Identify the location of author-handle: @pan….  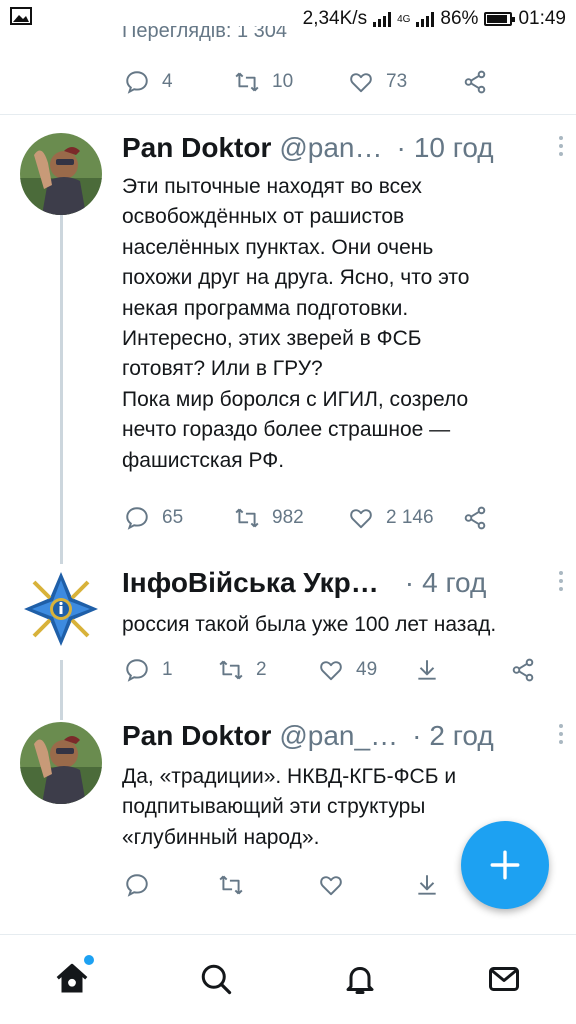
(330, 148).